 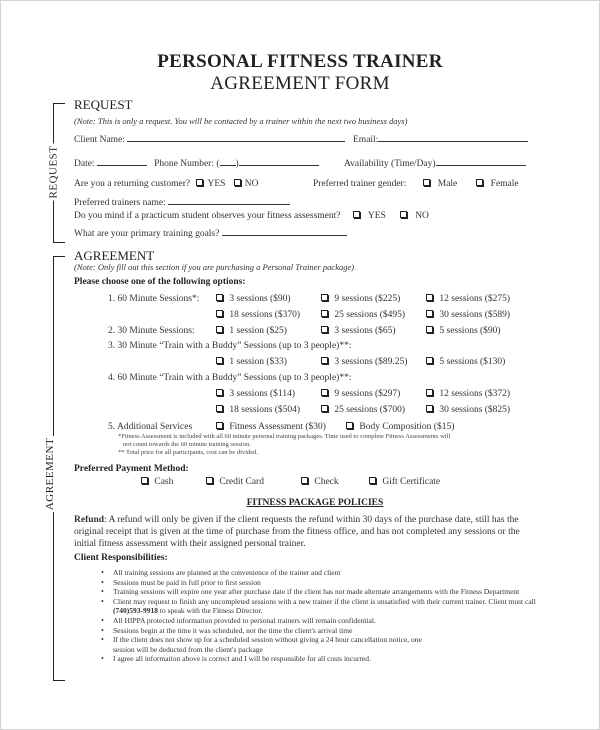 I want to click on option-1-choice: 12 sessions ($275), so click(x=468, y=299).